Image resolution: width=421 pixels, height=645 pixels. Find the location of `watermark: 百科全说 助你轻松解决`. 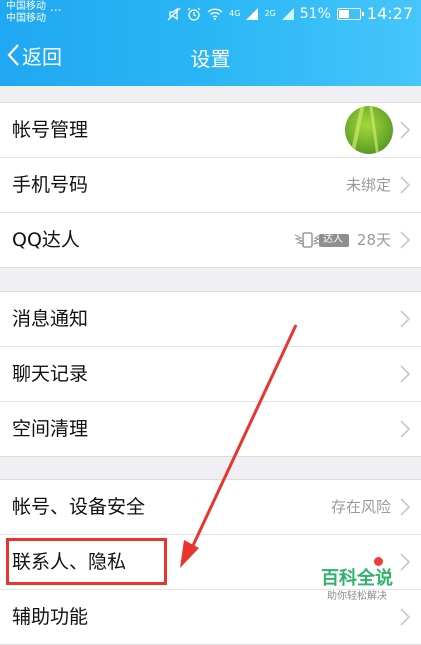

watermark: 百科全说 助你轻松解决 is located at coordinates (357, 586).